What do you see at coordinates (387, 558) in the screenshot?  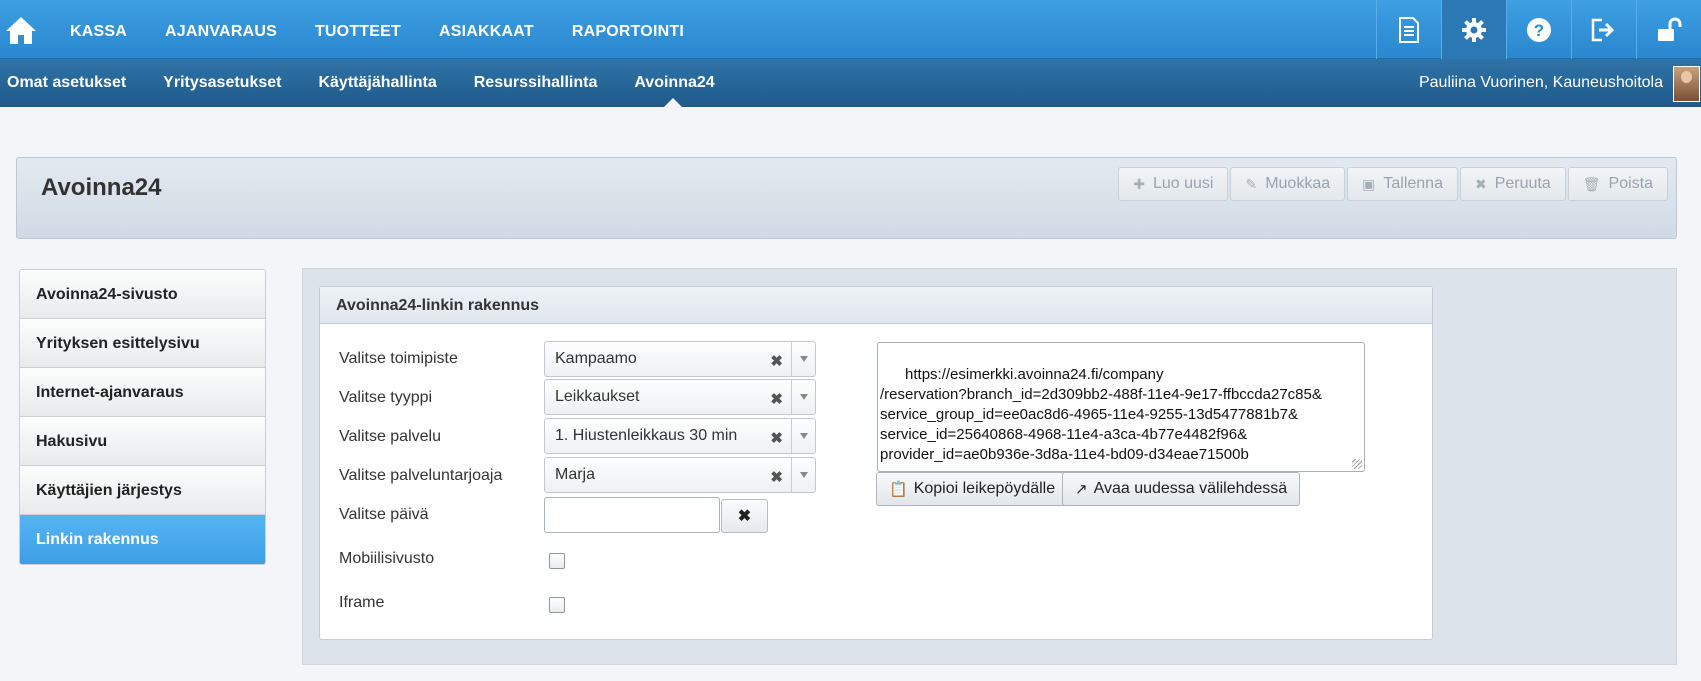 I see `mobiilisivusto-label: Mobiilisivusto` at bounding box center [387, 558].